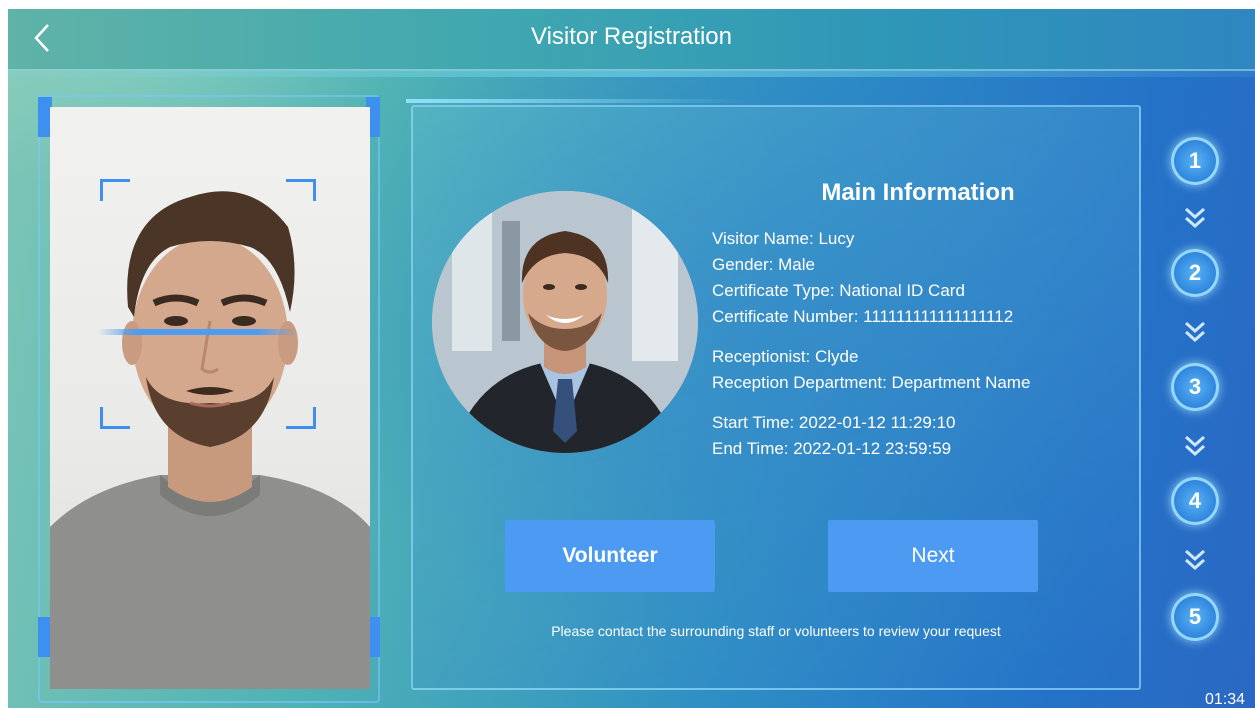  I want to click on clock: 01:34, so click(1225, 699).